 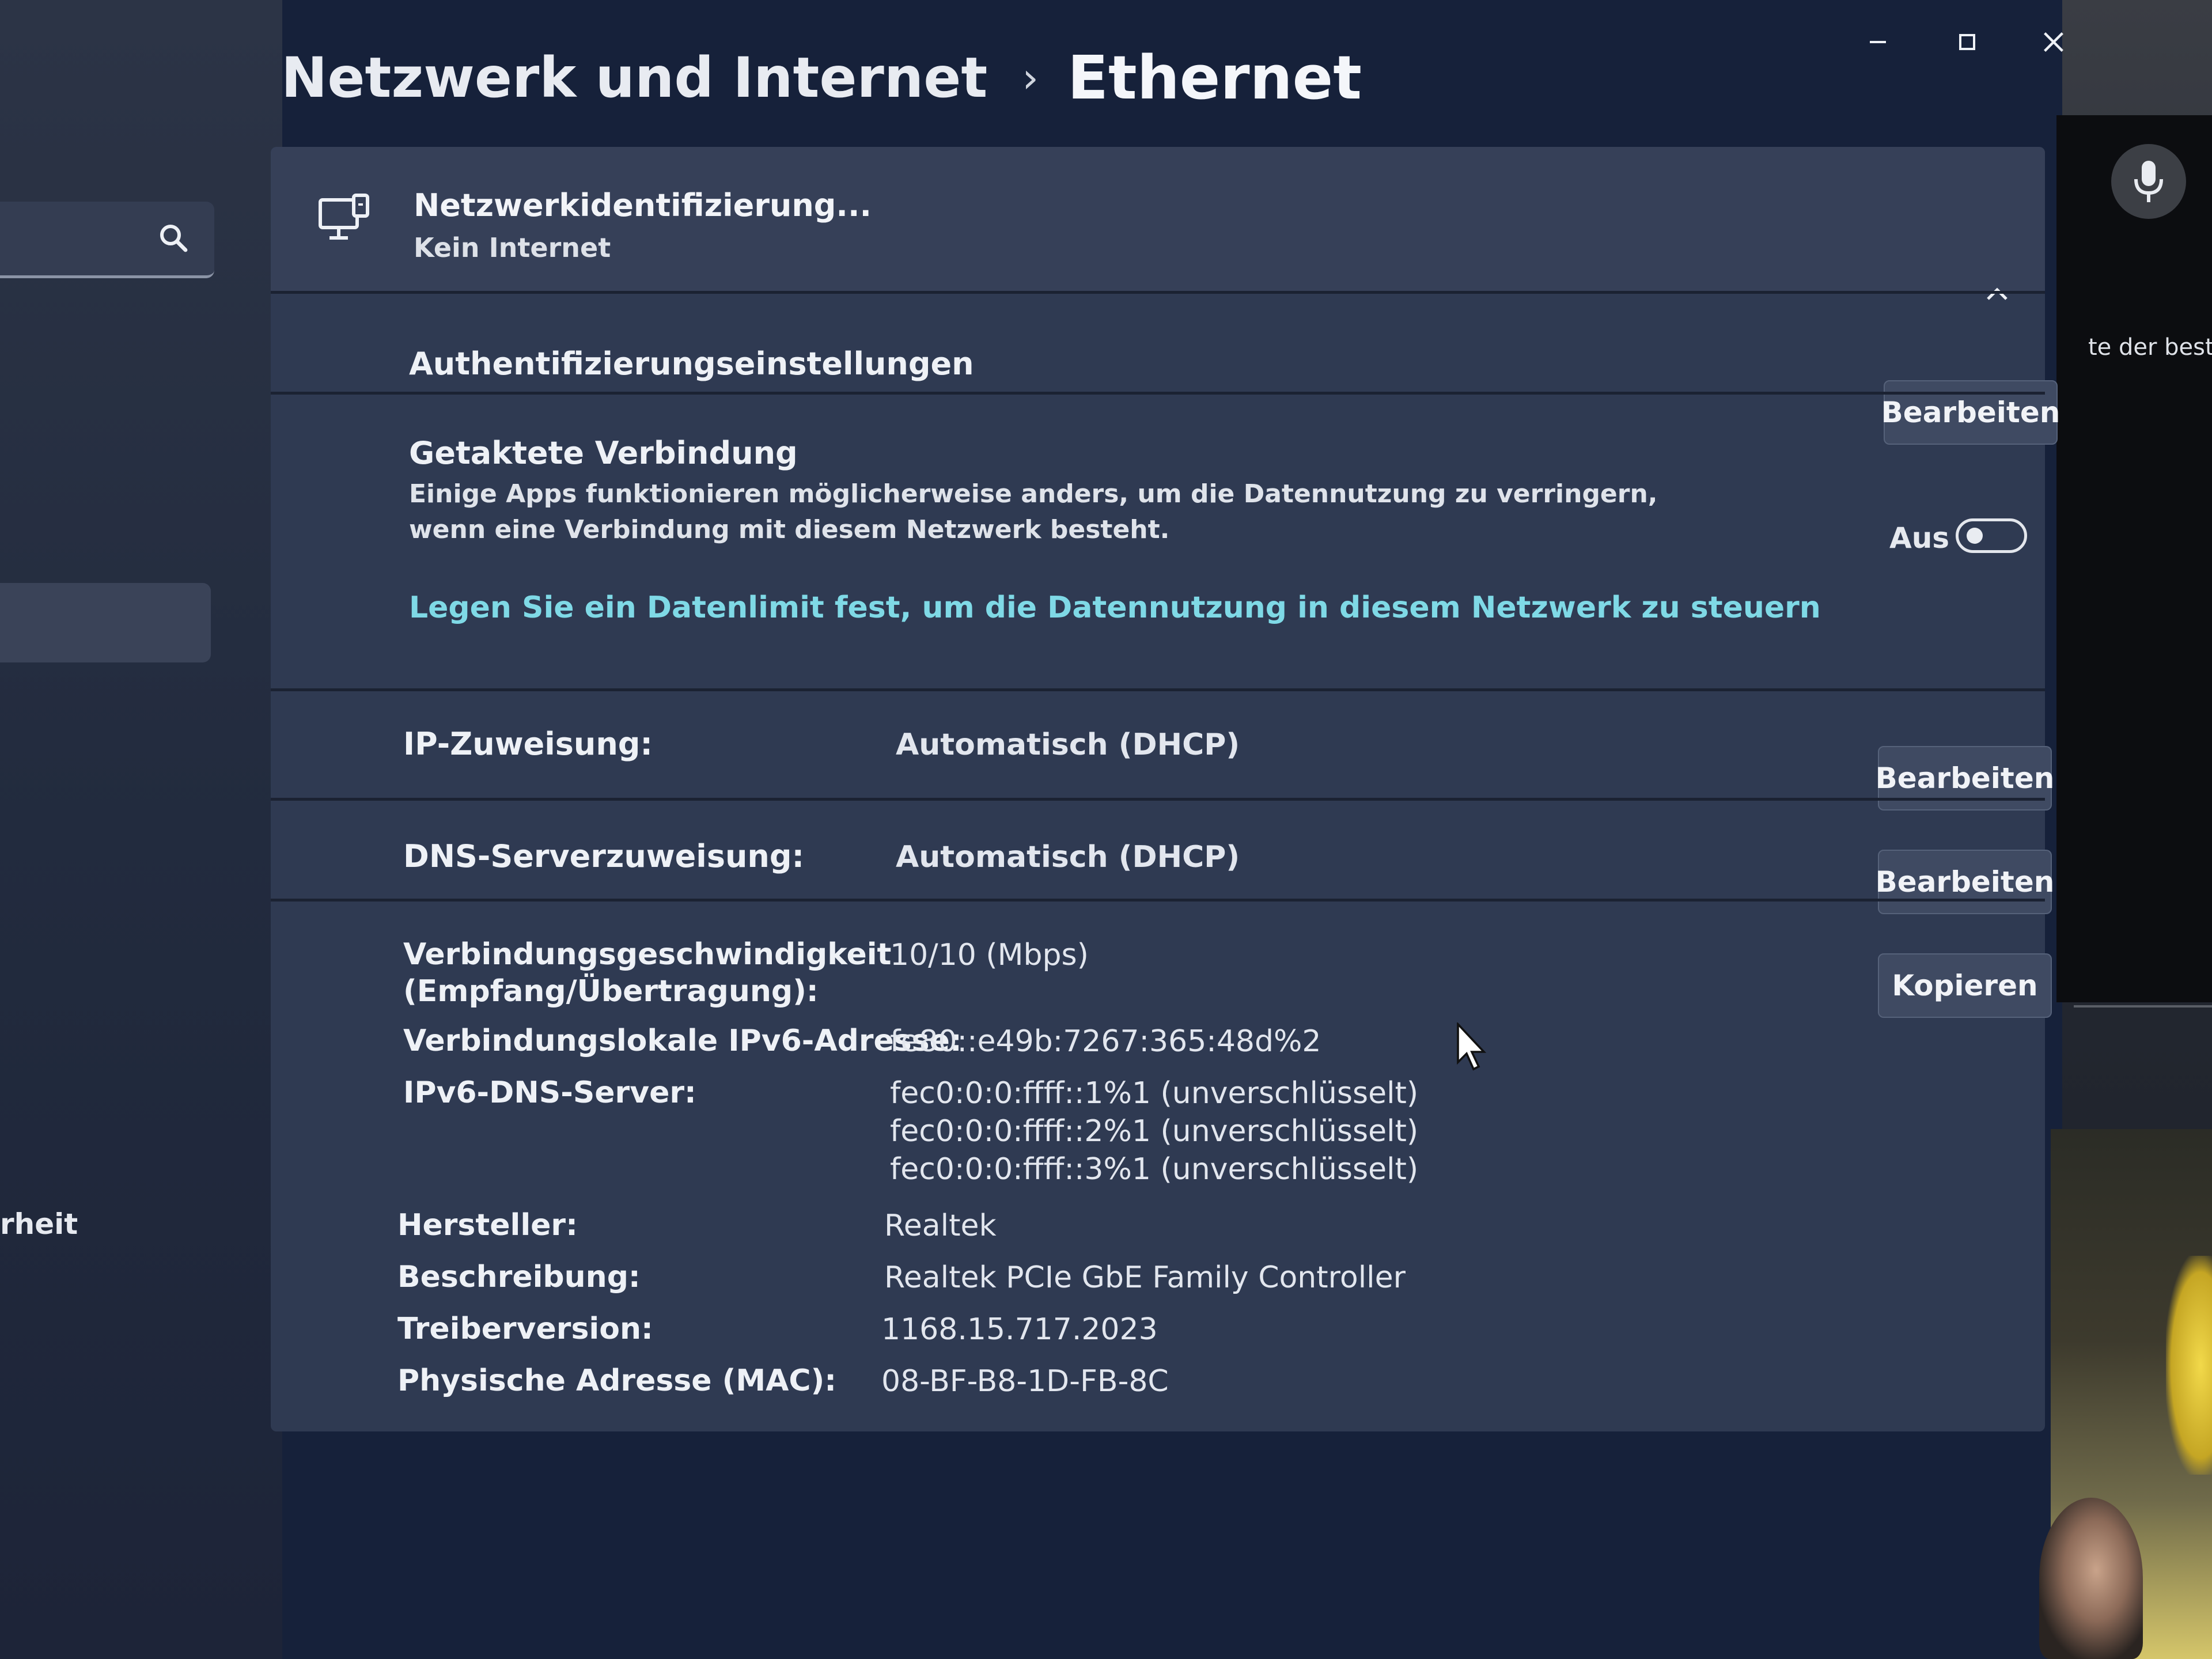 What do you see at coordinates (647, 954) in the screenshot?
I see `link-speed-label-line1: Verbindungsgeschwindigkeit` at bounding box center [647, 954].